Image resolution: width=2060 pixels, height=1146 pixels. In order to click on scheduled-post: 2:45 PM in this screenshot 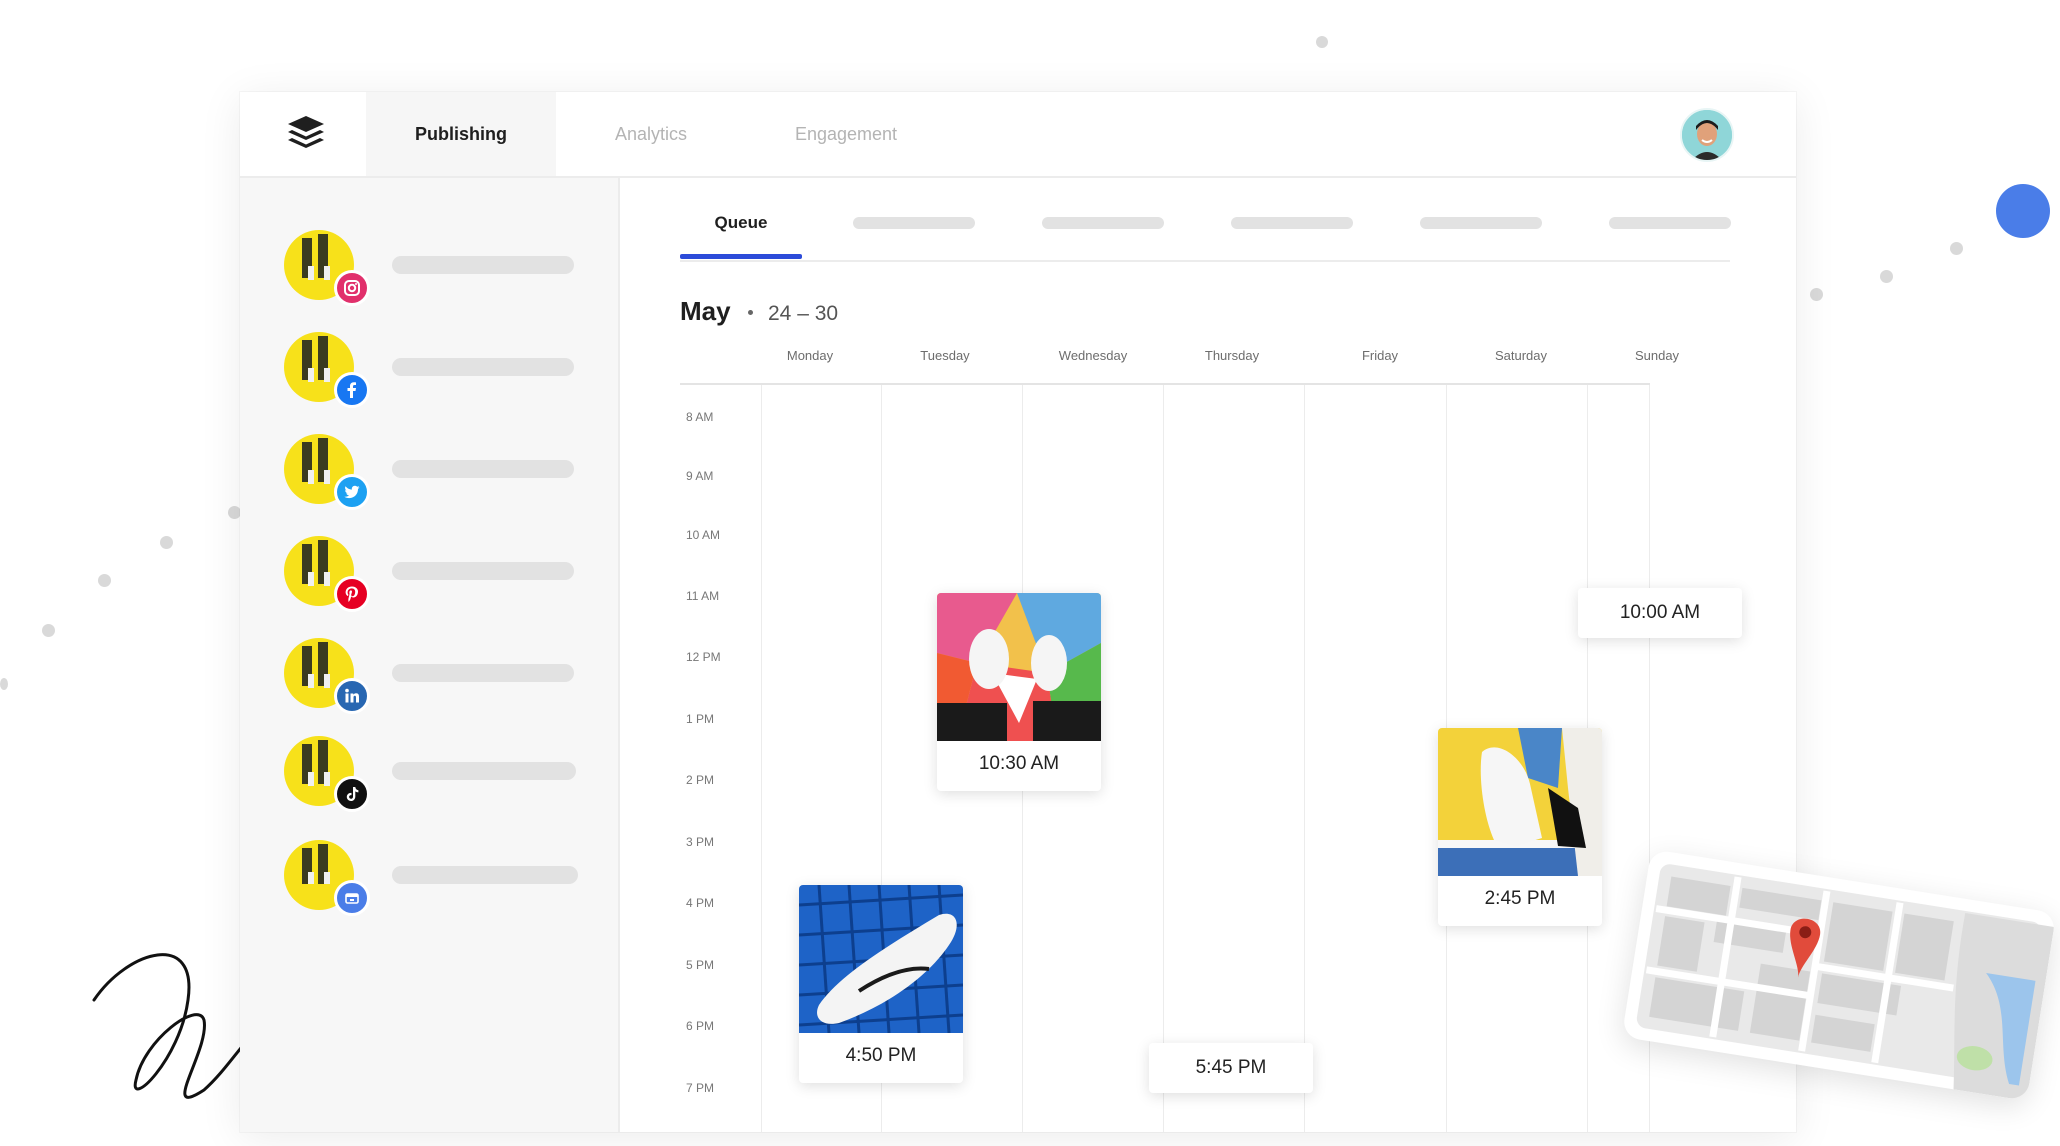, I will do `click(1520, 827)`.